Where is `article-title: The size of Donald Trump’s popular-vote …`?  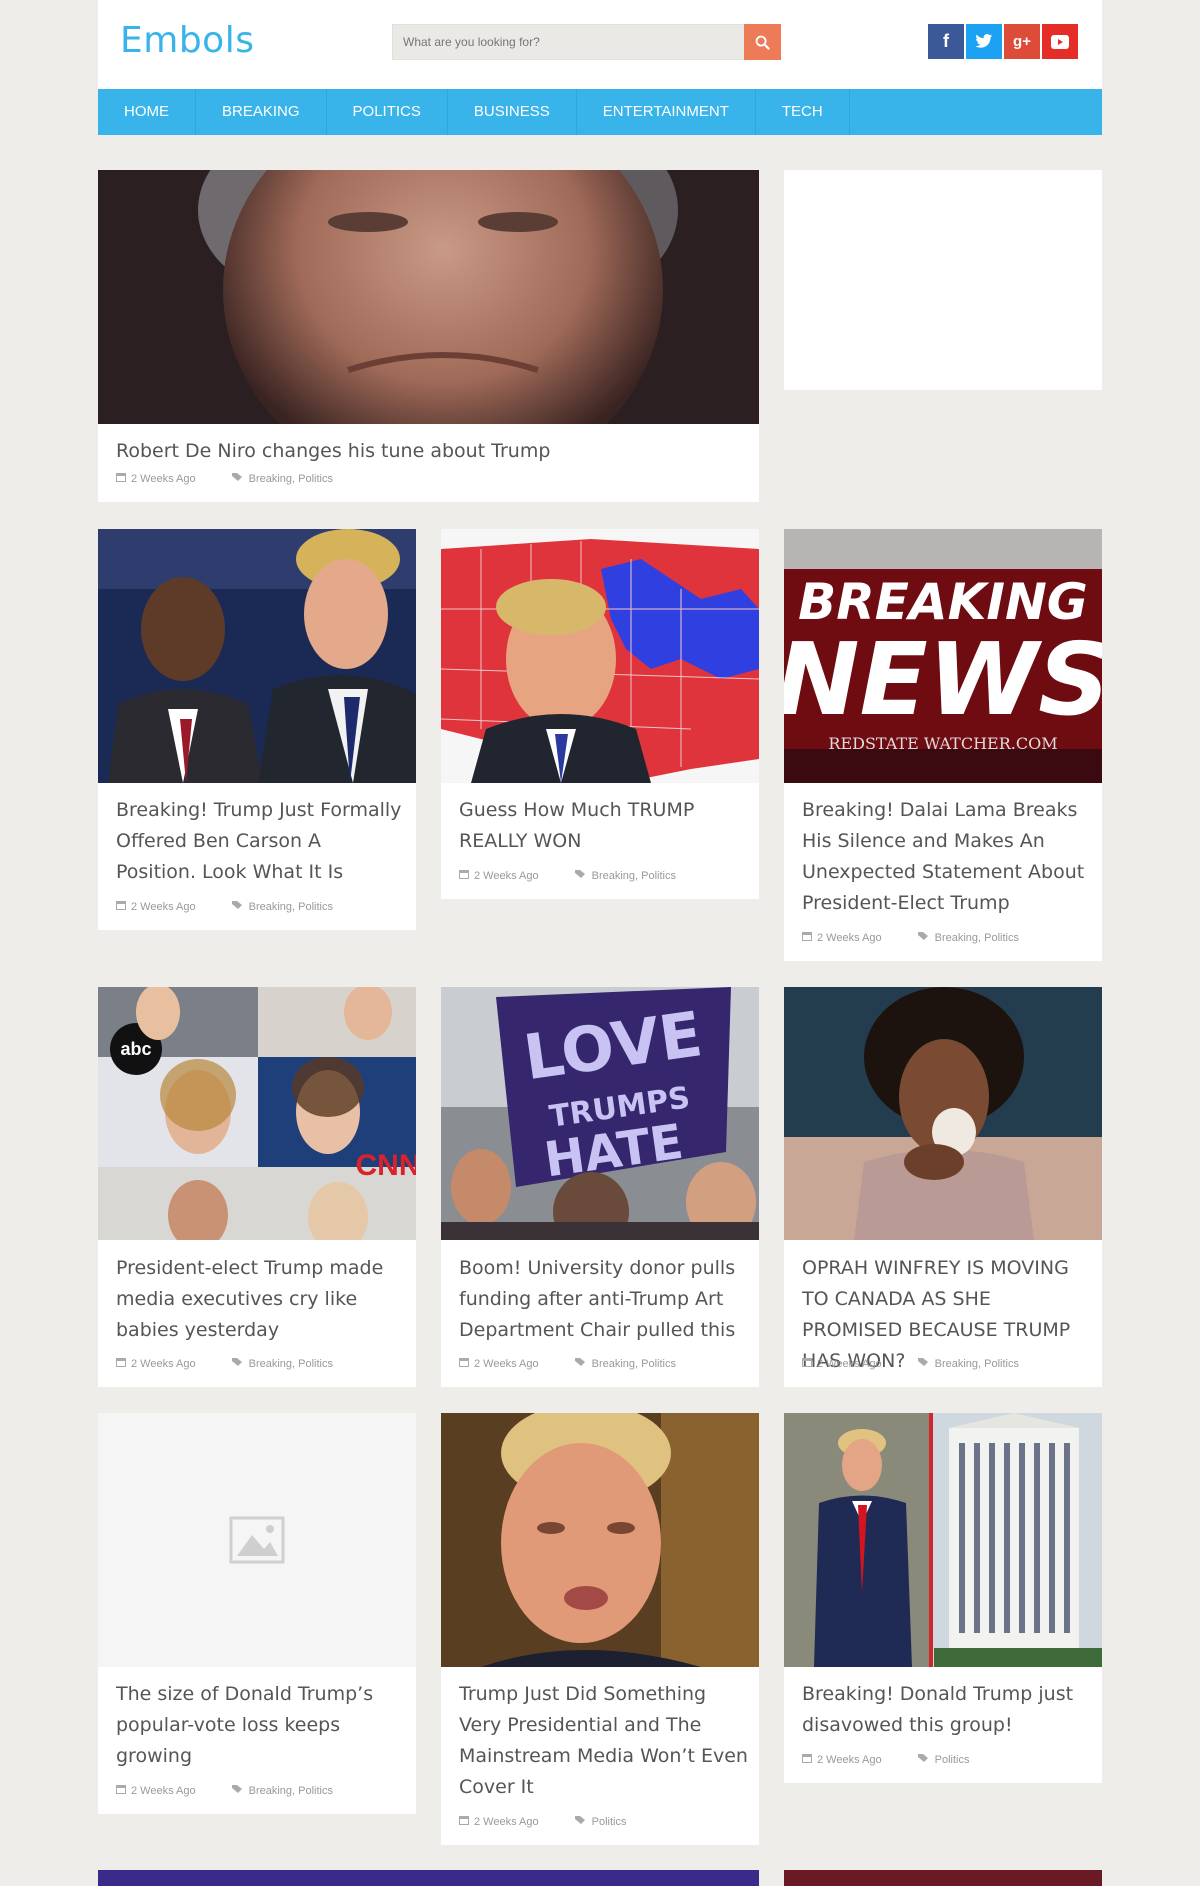
article-title: The size of Donald Trump’s popular-vote … is located at coordinates (261, 1725).